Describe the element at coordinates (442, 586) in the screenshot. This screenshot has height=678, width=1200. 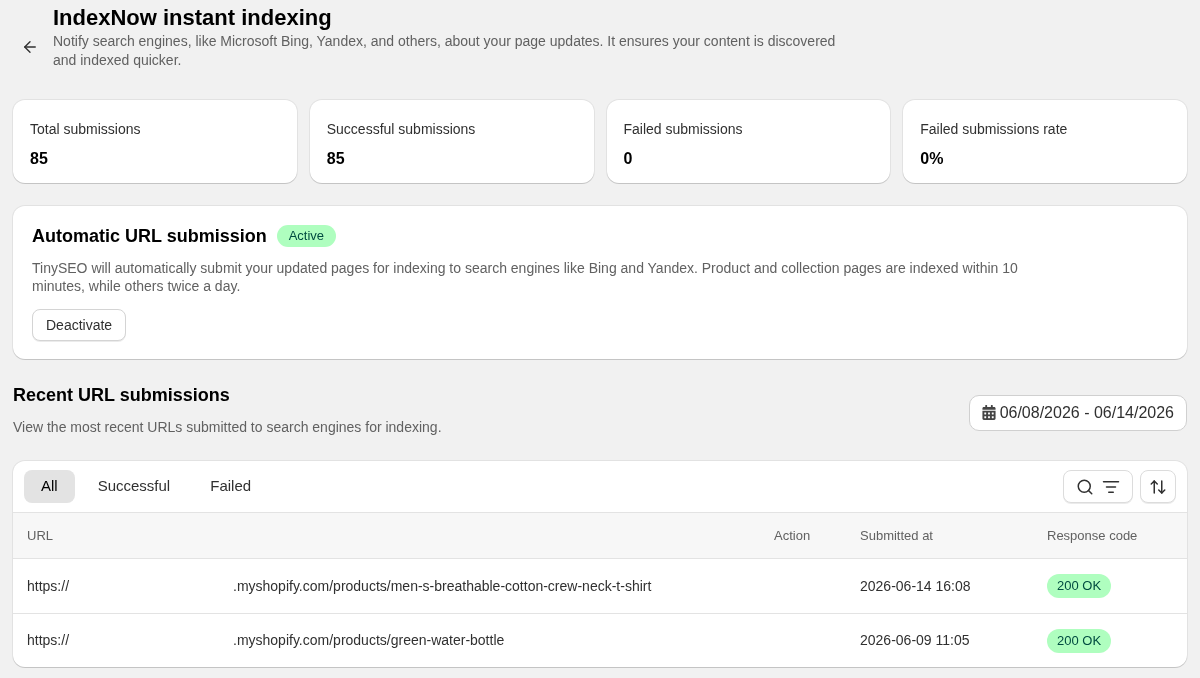
I see `url-path: .myshopify.com/products/men-s-breathable-cotton-crew-neck-t-shirt` at that location.